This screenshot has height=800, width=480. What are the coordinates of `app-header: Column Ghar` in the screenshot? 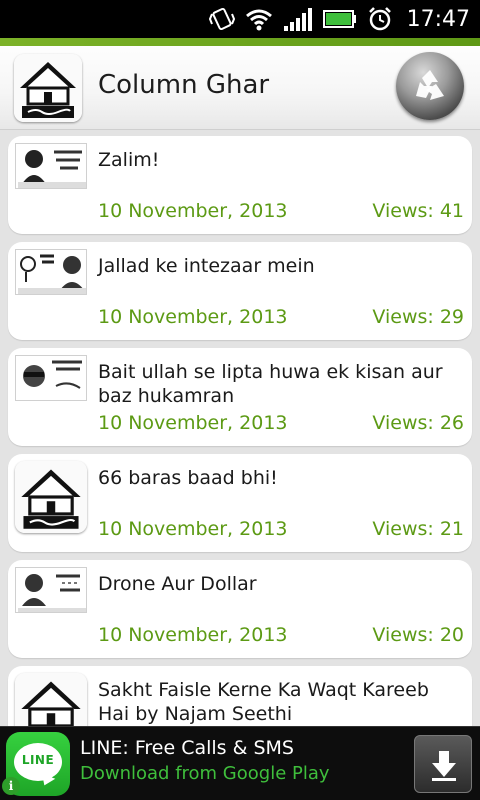 It's located at (240, 84).